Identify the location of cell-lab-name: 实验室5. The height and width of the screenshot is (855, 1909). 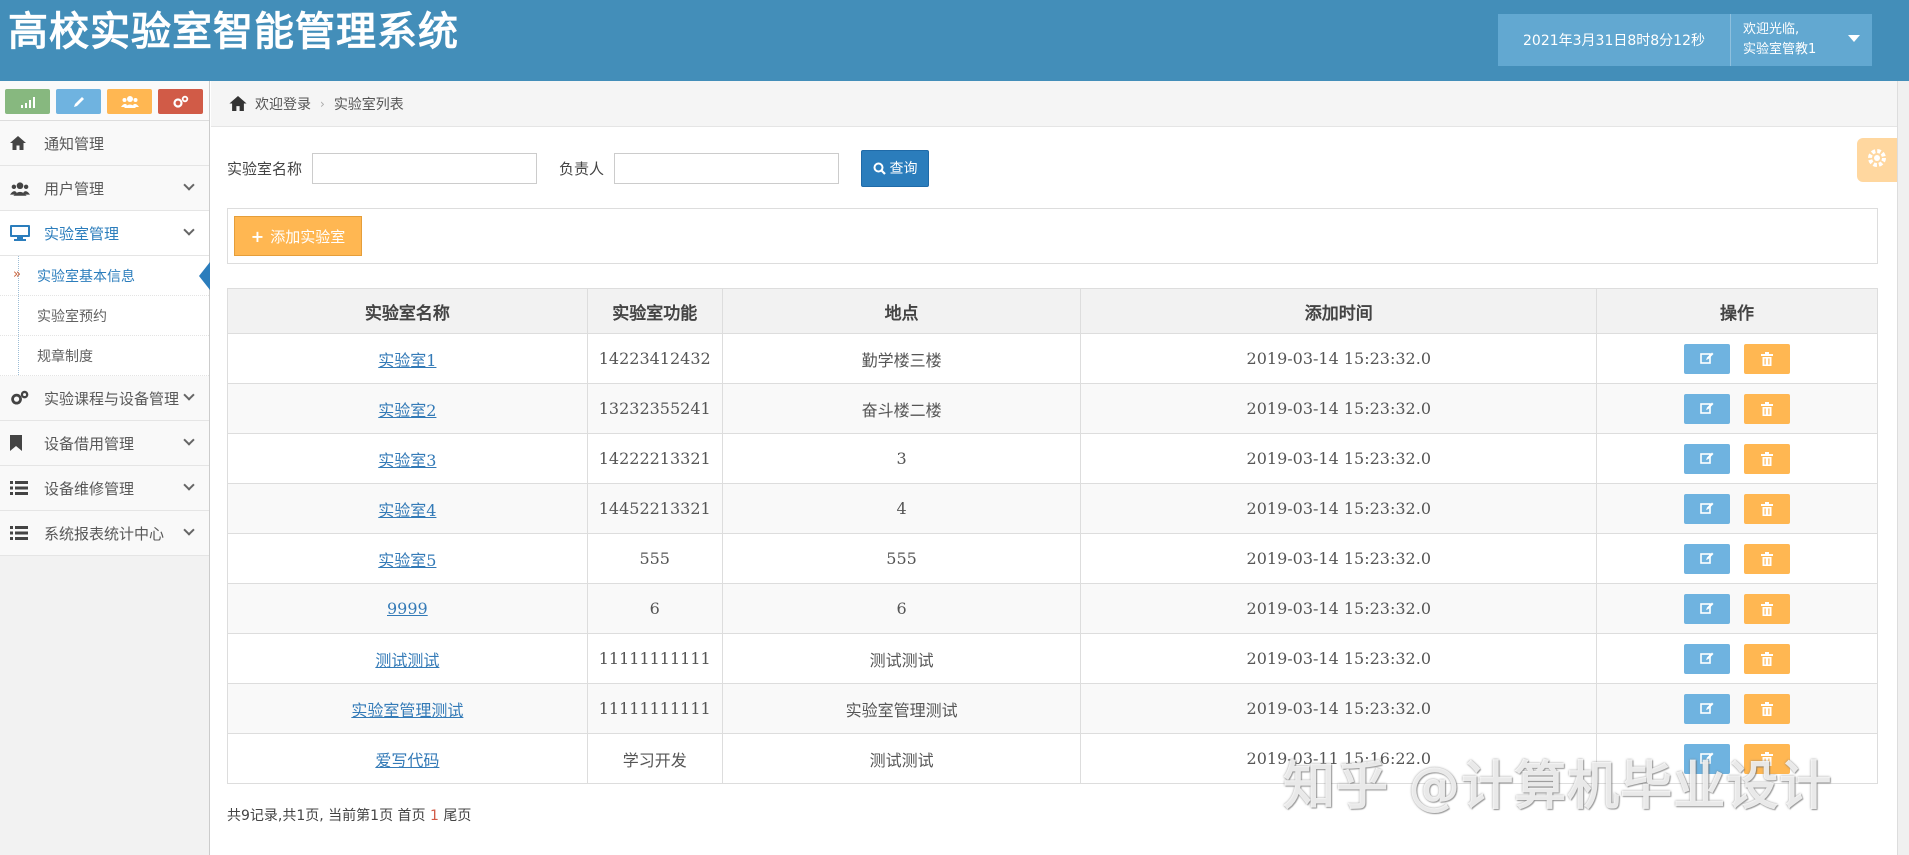
(407, 558).